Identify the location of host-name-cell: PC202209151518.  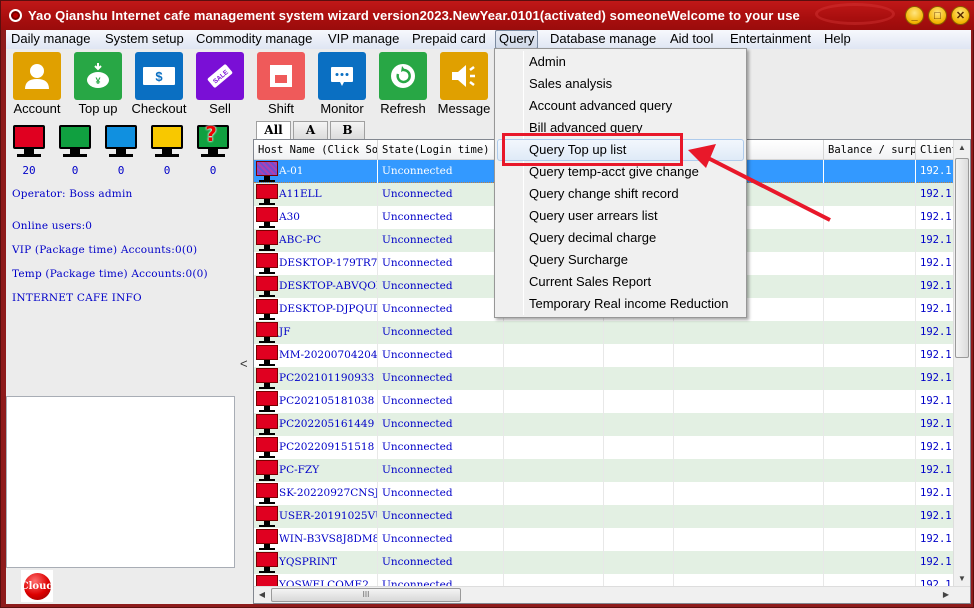
(316, 447).